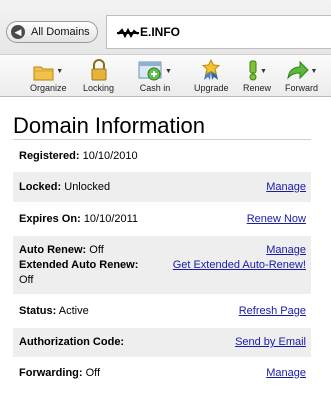 This screenshot has height=417, width=331. I want to click on locked-row: Locked: Unlocked Manage, so click(162, 187).